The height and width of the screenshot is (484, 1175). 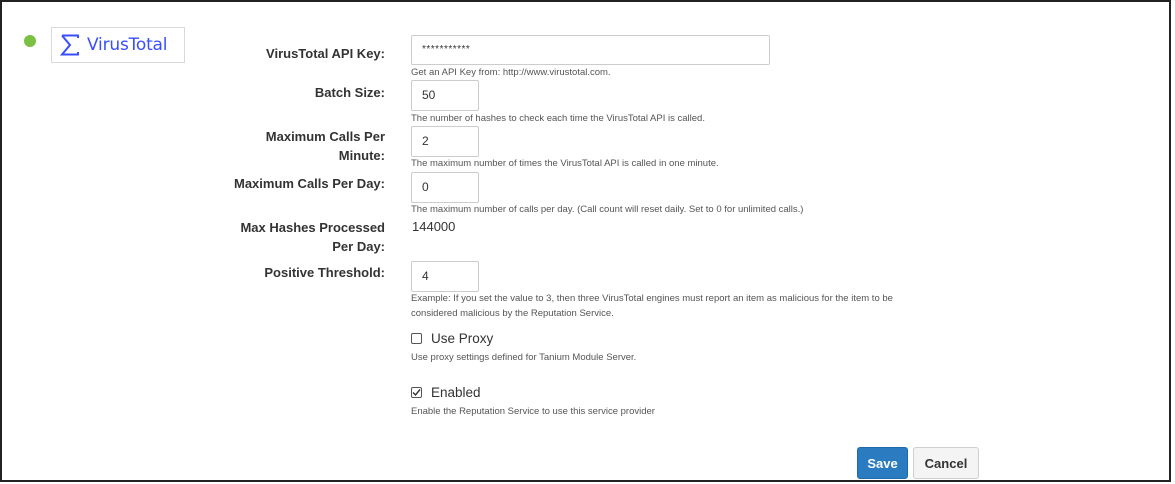 I want to click on max-calls-minute-label-line2: Minute:, so click(x=361, y=155).